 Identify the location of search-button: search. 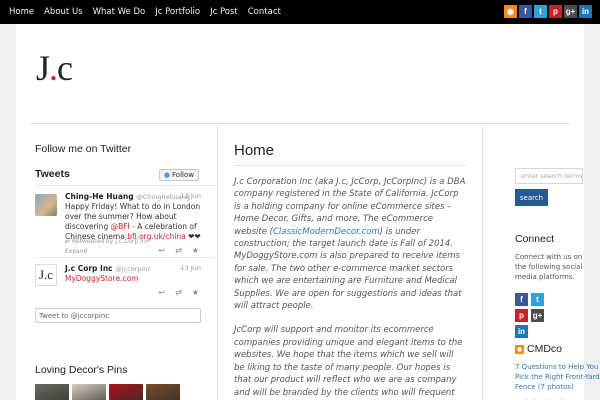
(531, 197).